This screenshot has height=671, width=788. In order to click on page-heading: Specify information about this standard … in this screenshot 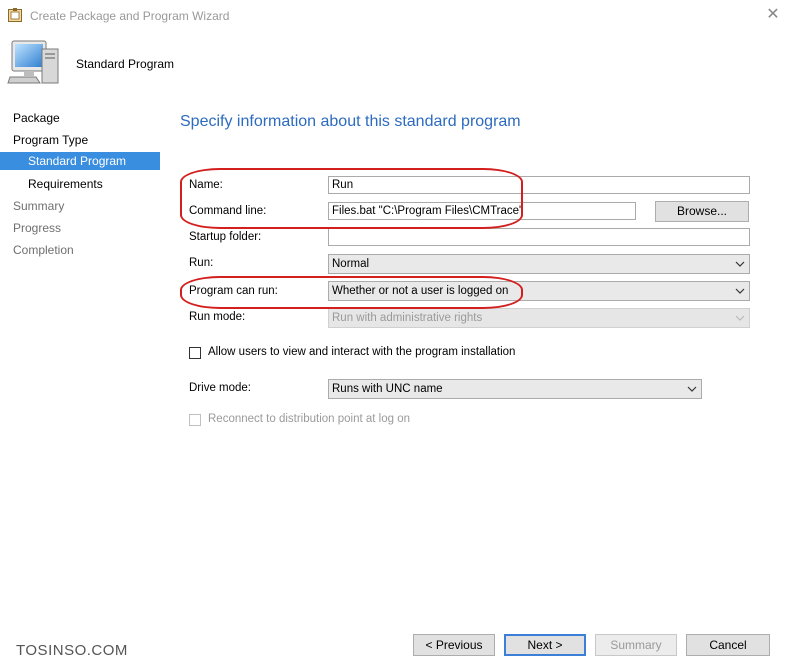, I will do `click(350, 121)`.